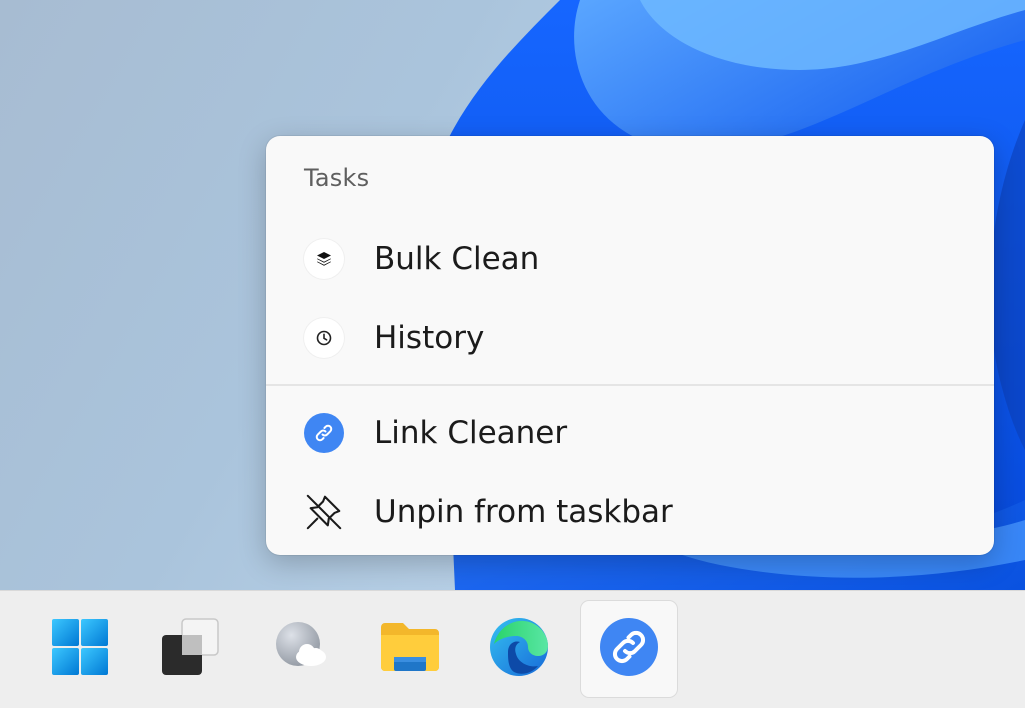  I want to click on task-view-button, so click(190, 649).